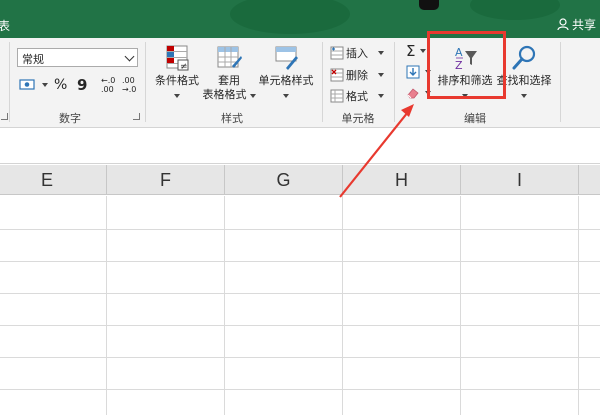 This screenshot has height=415, width=600. I want to click on number-format-select: 常规, so click(77, 57).